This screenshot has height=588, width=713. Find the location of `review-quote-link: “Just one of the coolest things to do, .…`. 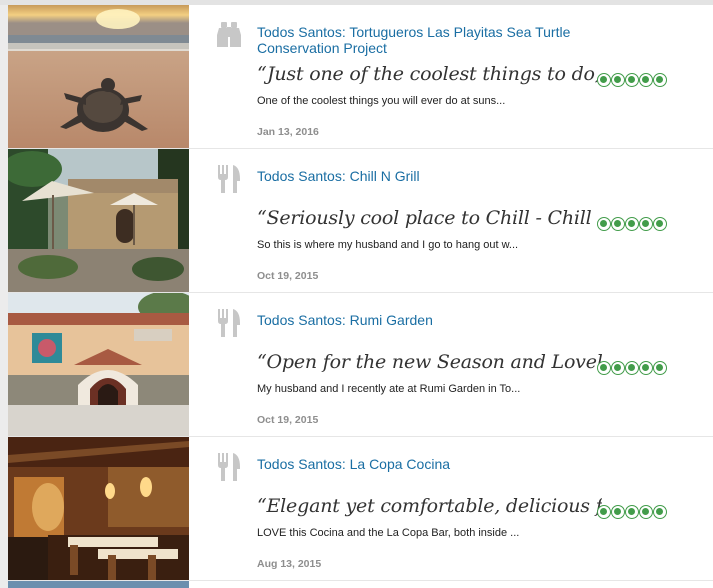

review-quote-link: “Just one of the coolest things to do, .… is located at coordinates (429, 74).